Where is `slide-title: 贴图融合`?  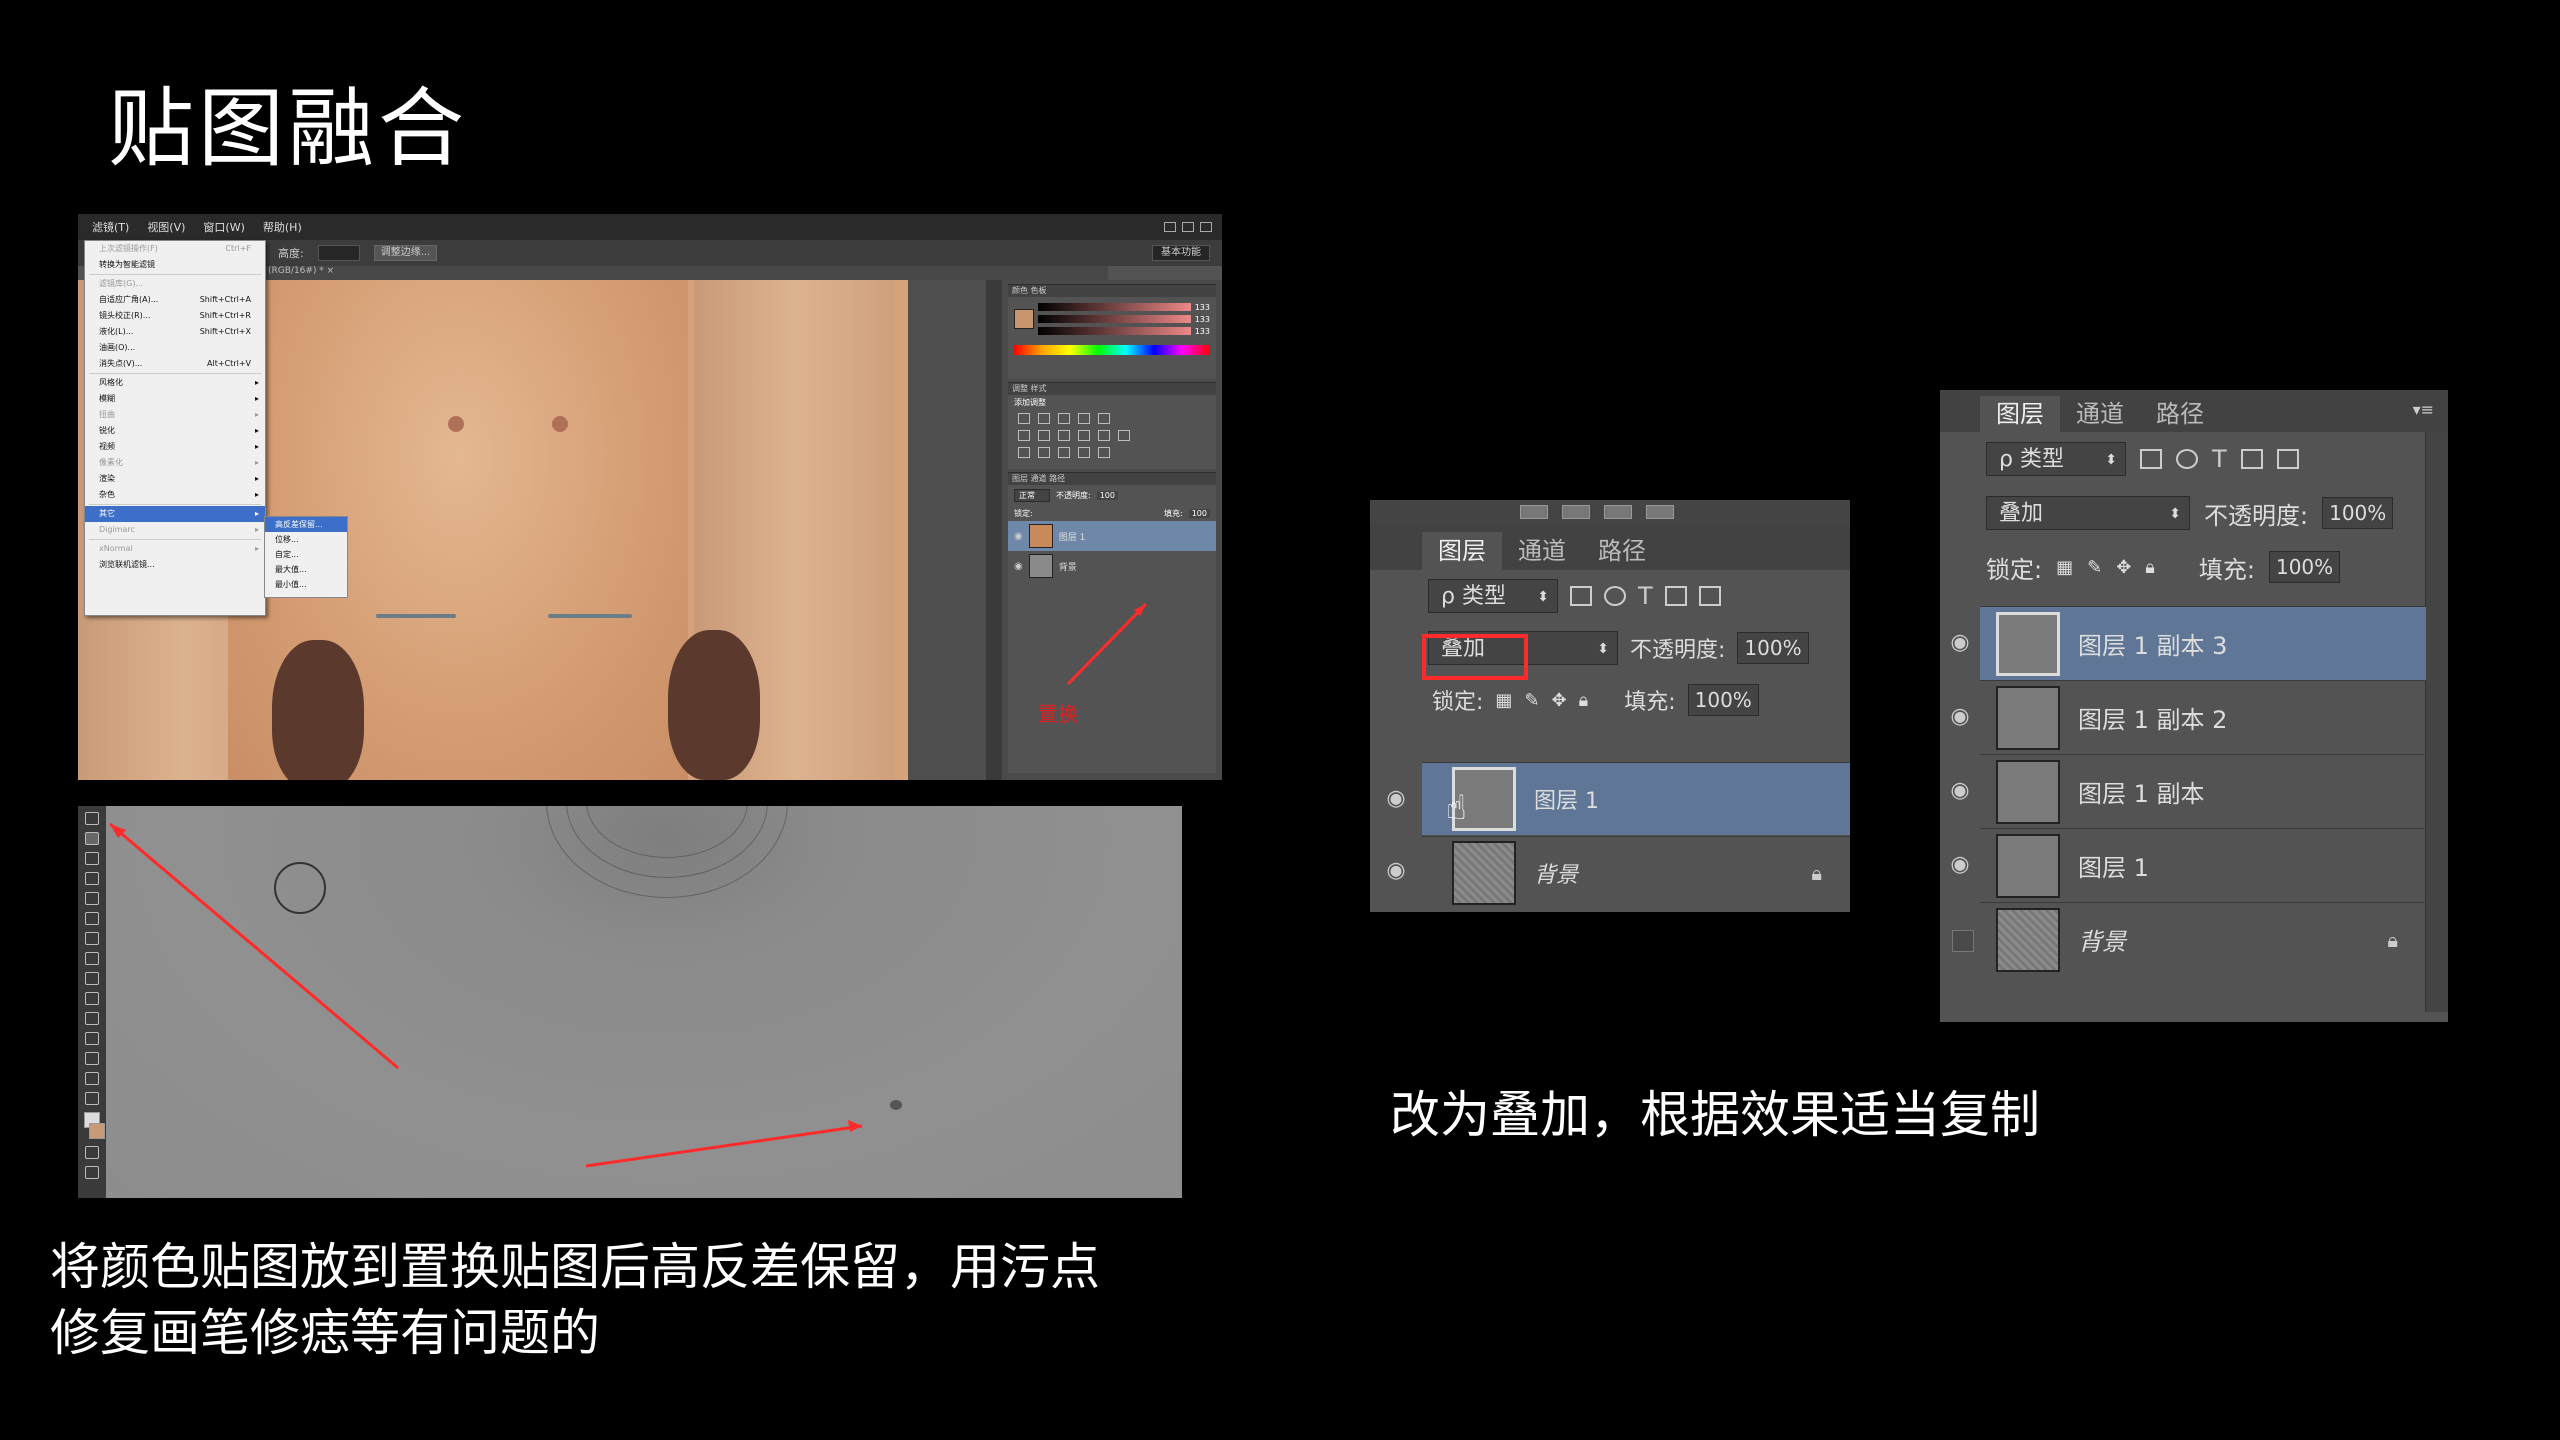
slide-title: 贴图融合 is located at coordinates (288, 129).